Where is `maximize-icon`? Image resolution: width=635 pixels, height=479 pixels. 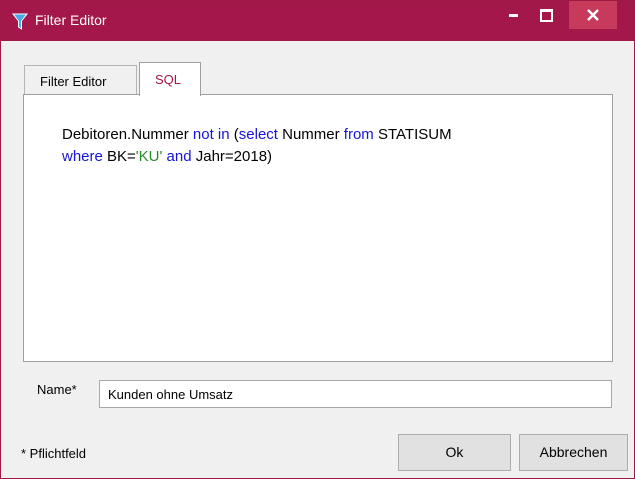 maximize-icon is located at coordinates (546, 15).